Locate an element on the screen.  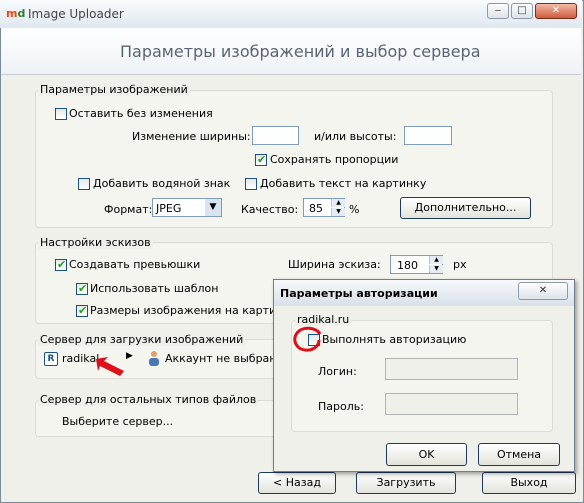
annotation-circle-icon is located at coordinates (307, 339).